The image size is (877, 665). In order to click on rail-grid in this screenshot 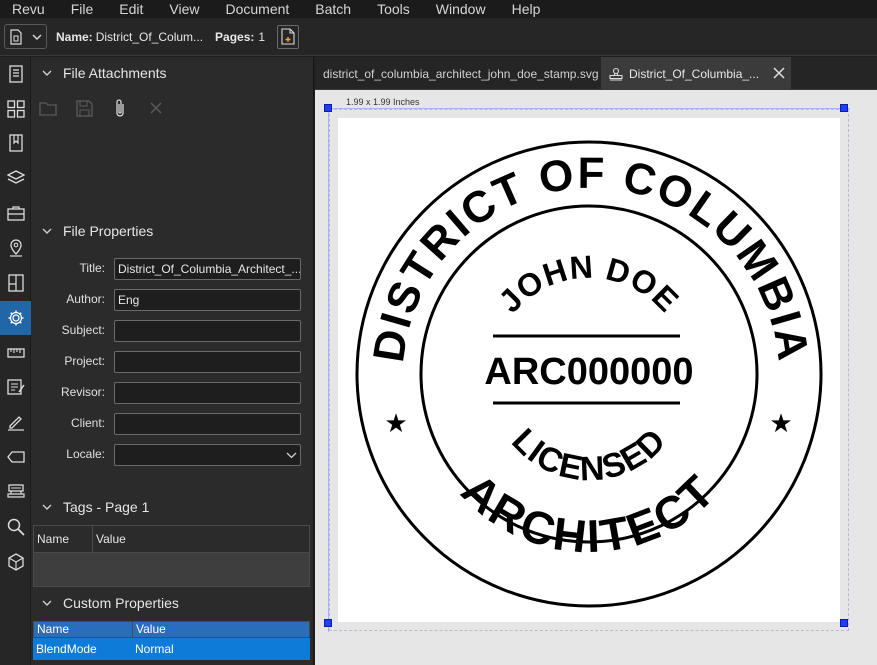, I will do `click(15, 109)`.